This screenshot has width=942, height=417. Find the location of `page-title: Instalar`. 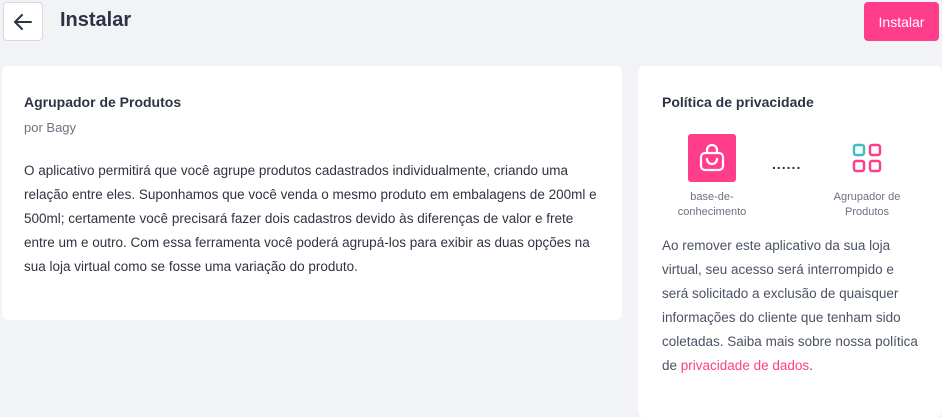

page-title: Instalar is located at coordinates (96, 20).